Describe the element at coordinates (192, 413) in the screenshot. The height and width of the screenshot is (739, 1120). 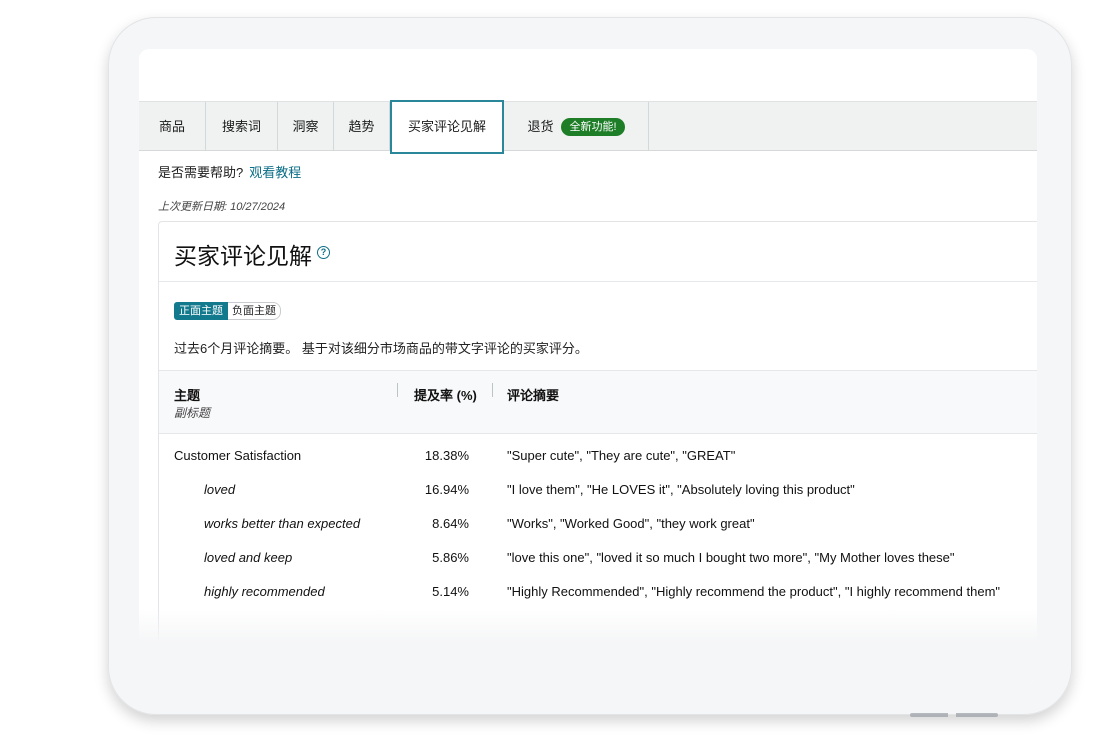
I see `header-subtitle: 副标题` at that location.